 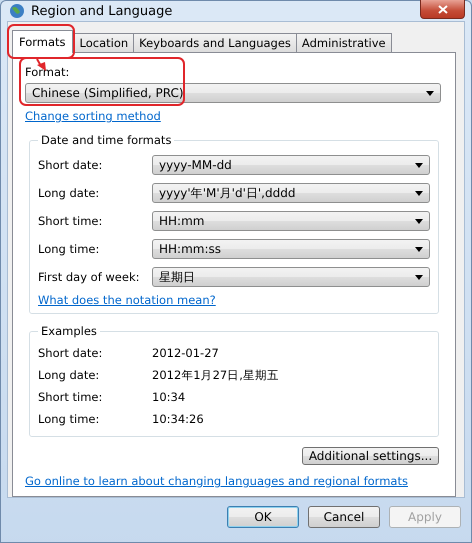 What do you see at coordinates (291, 221) in the screenshot?
I see `dropdown: HH:mm` at bounding box center [291, 221].